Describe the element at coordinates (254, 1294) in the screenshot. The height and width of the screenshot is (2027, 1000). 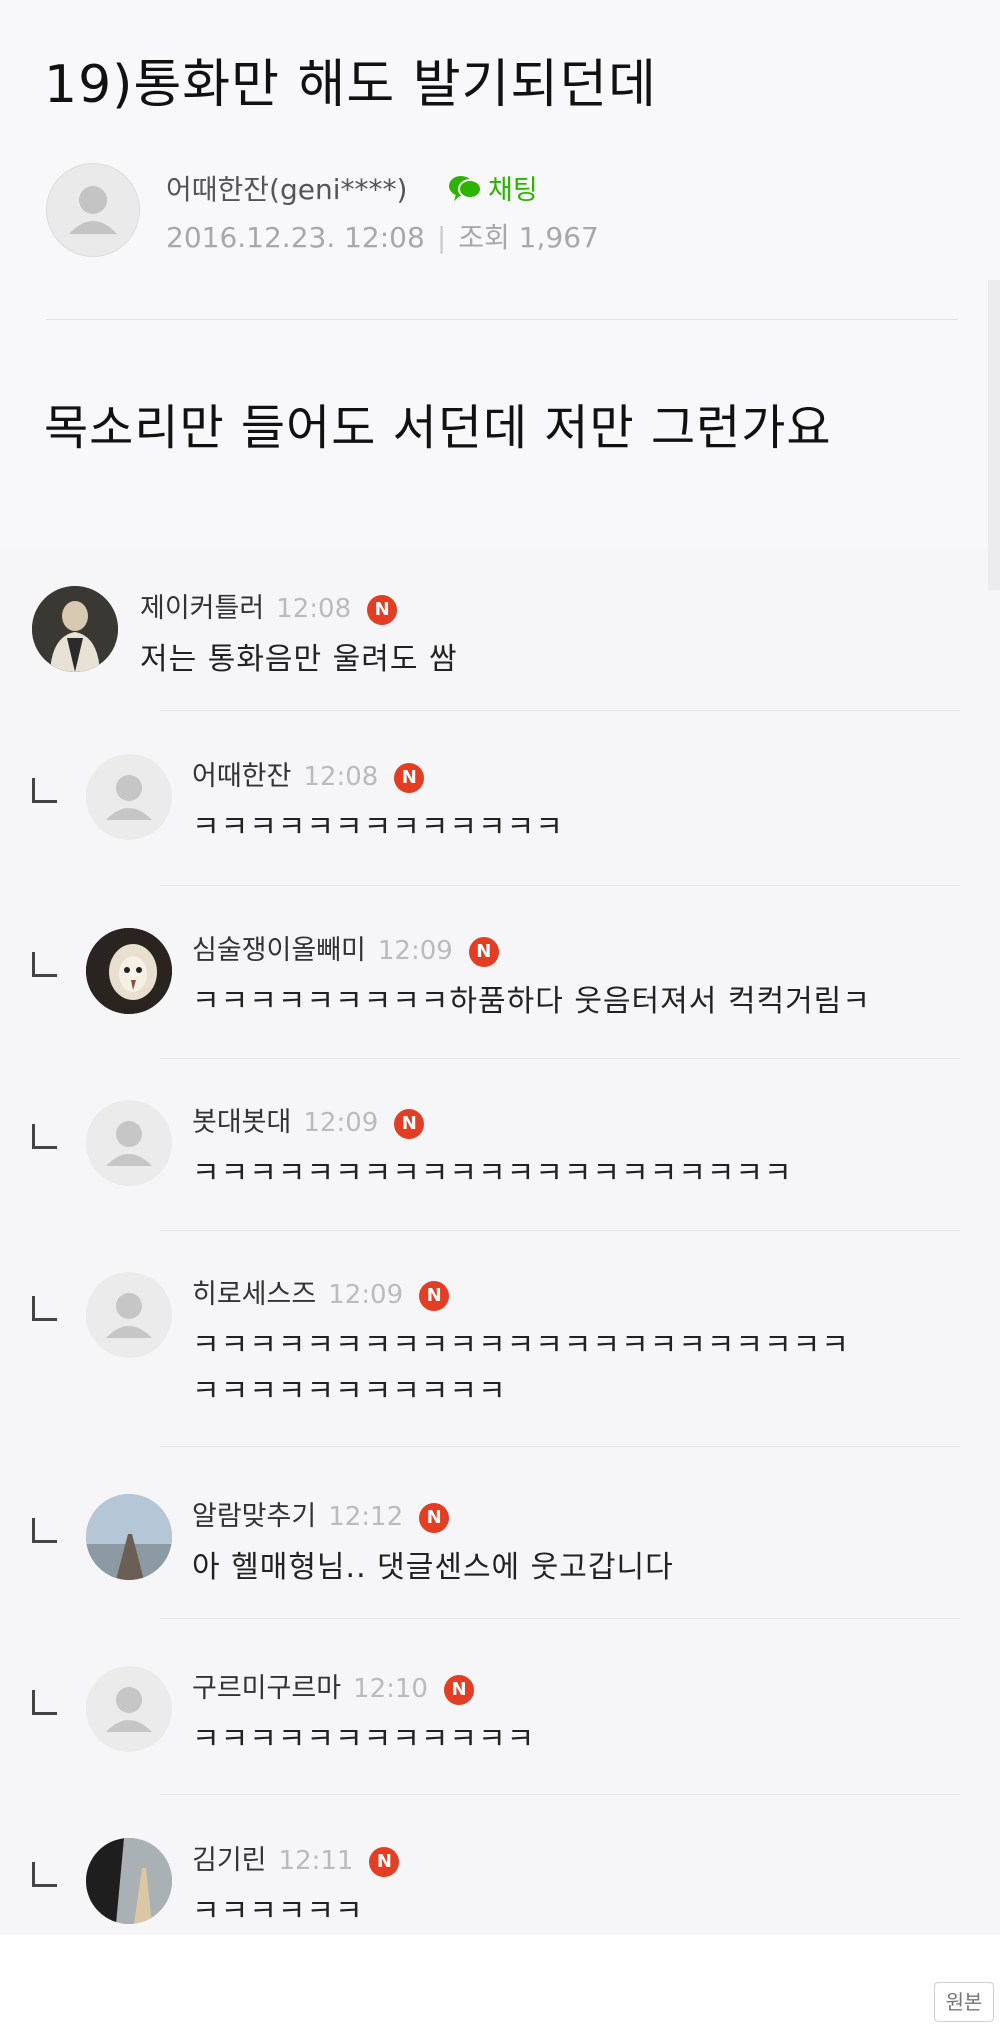
I see `comment-author-name: 히로세스즈` at that location.